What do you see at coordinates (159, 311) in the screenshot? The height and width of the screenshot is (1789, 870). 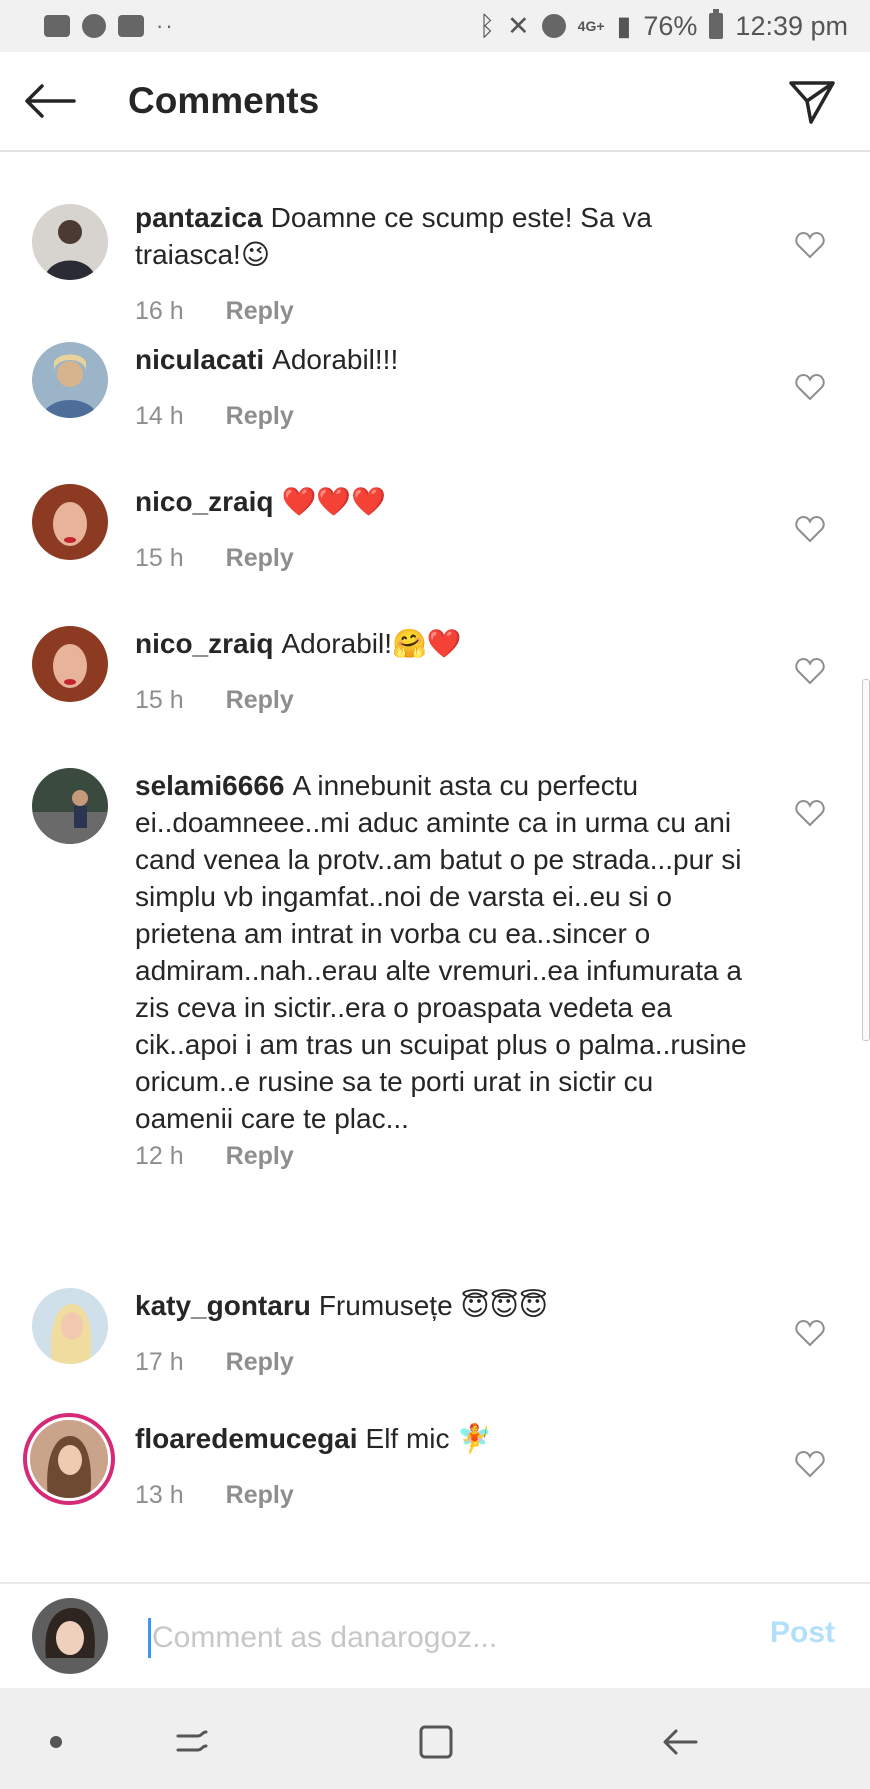 I see `comment-time: 16 h` at bounding box center [159, 311].